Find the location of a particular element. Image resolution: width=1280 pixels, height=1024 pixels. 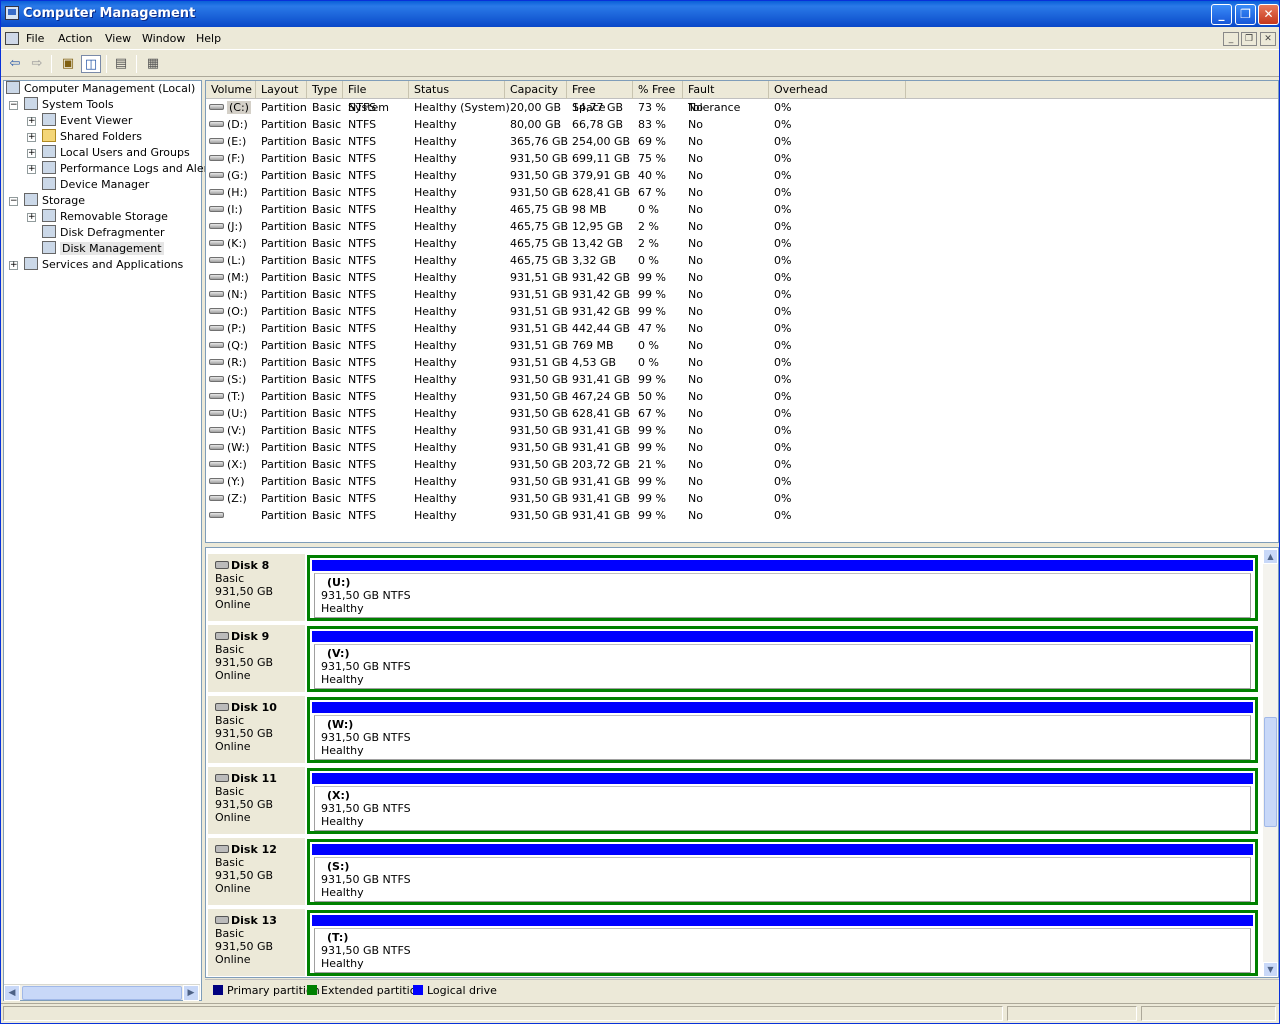

up-folder-icon: ▣ is located at coordinates (68, 64).